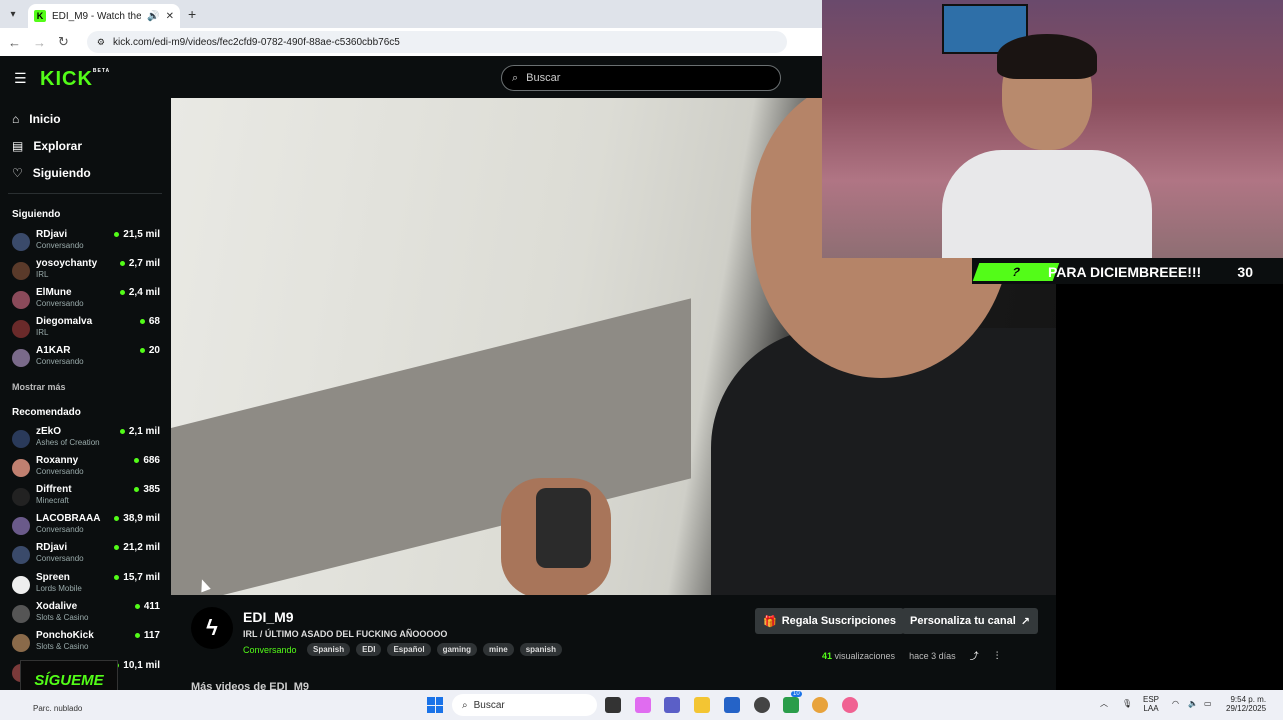 This screenshot has height=720, width=1283. Describe the element at coordinates (86, 526) in the screenshot. I see `recommended-channel: LACOBRAAA Conversando 38,9 mil` at that location.